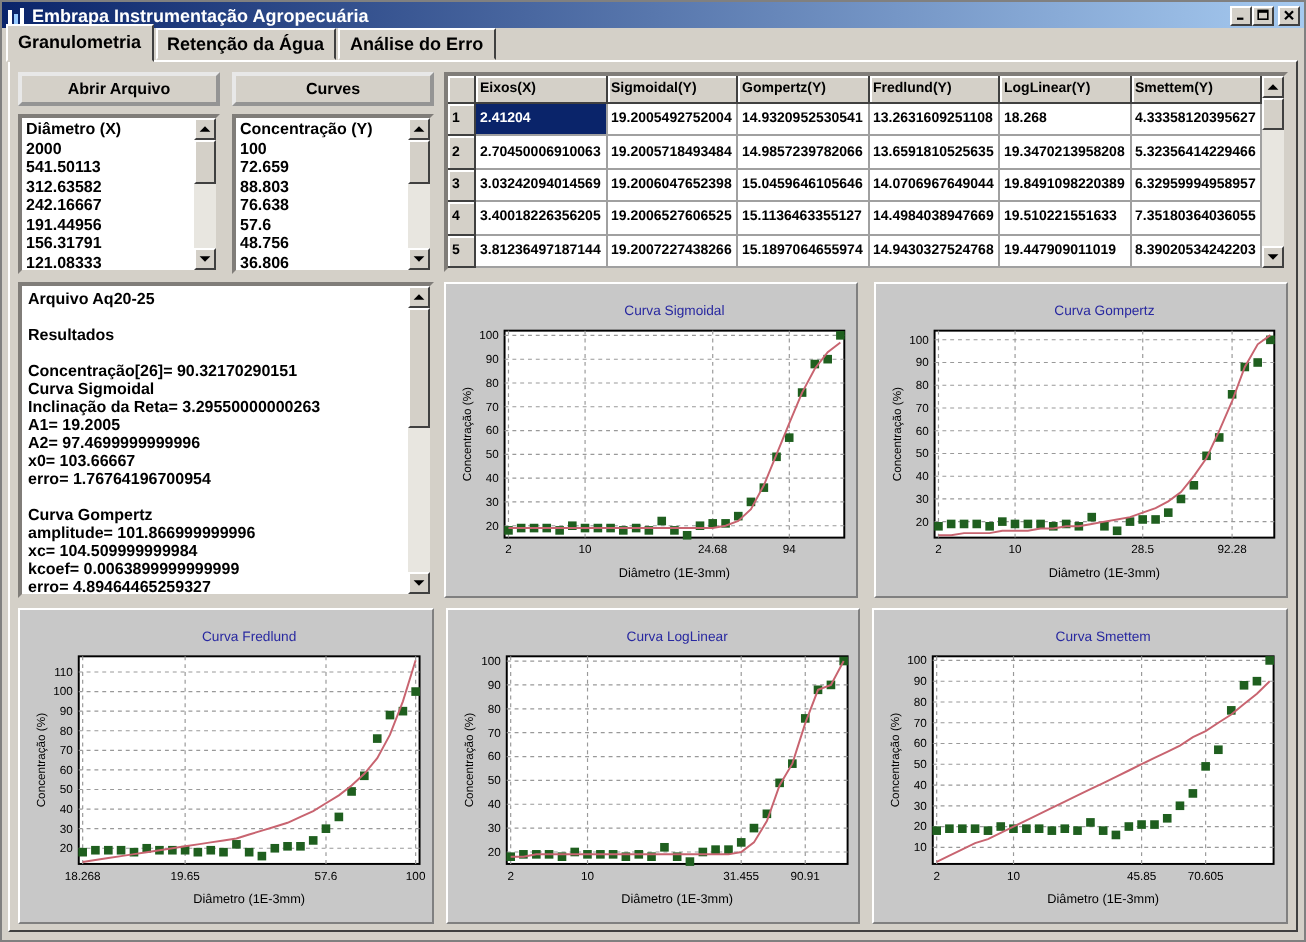  Describe the element at coordinates (114, 551) in the screenshot. I see `result-line: xc= 104.509999999984` at that location.